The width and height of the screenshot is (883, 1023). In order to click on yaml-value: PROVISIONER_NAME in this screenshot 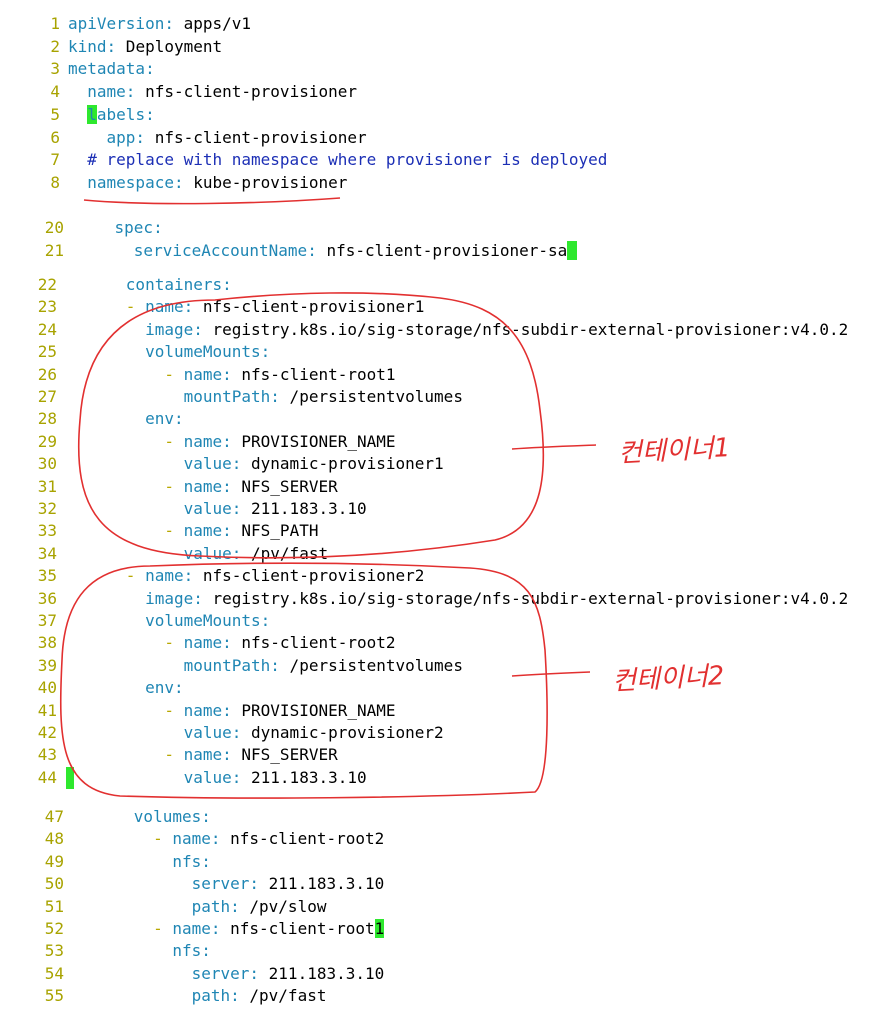, I will do `click(313, 710)`.